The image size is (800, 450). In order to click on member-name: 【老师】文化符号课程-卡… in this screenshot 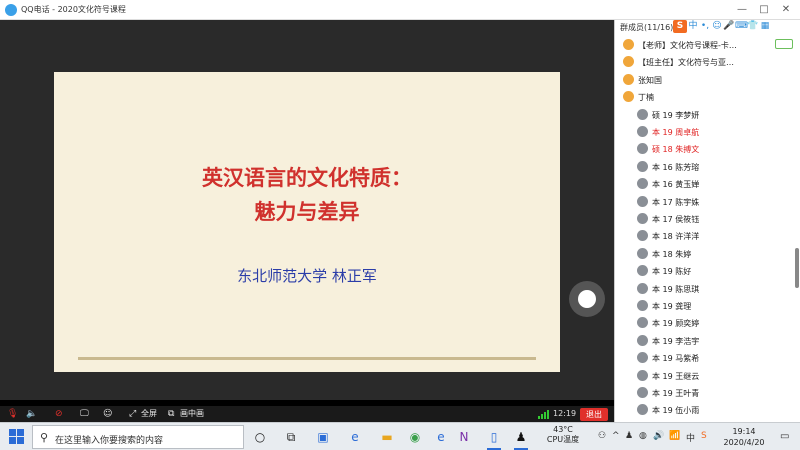, I will do `click(687, 45)`.